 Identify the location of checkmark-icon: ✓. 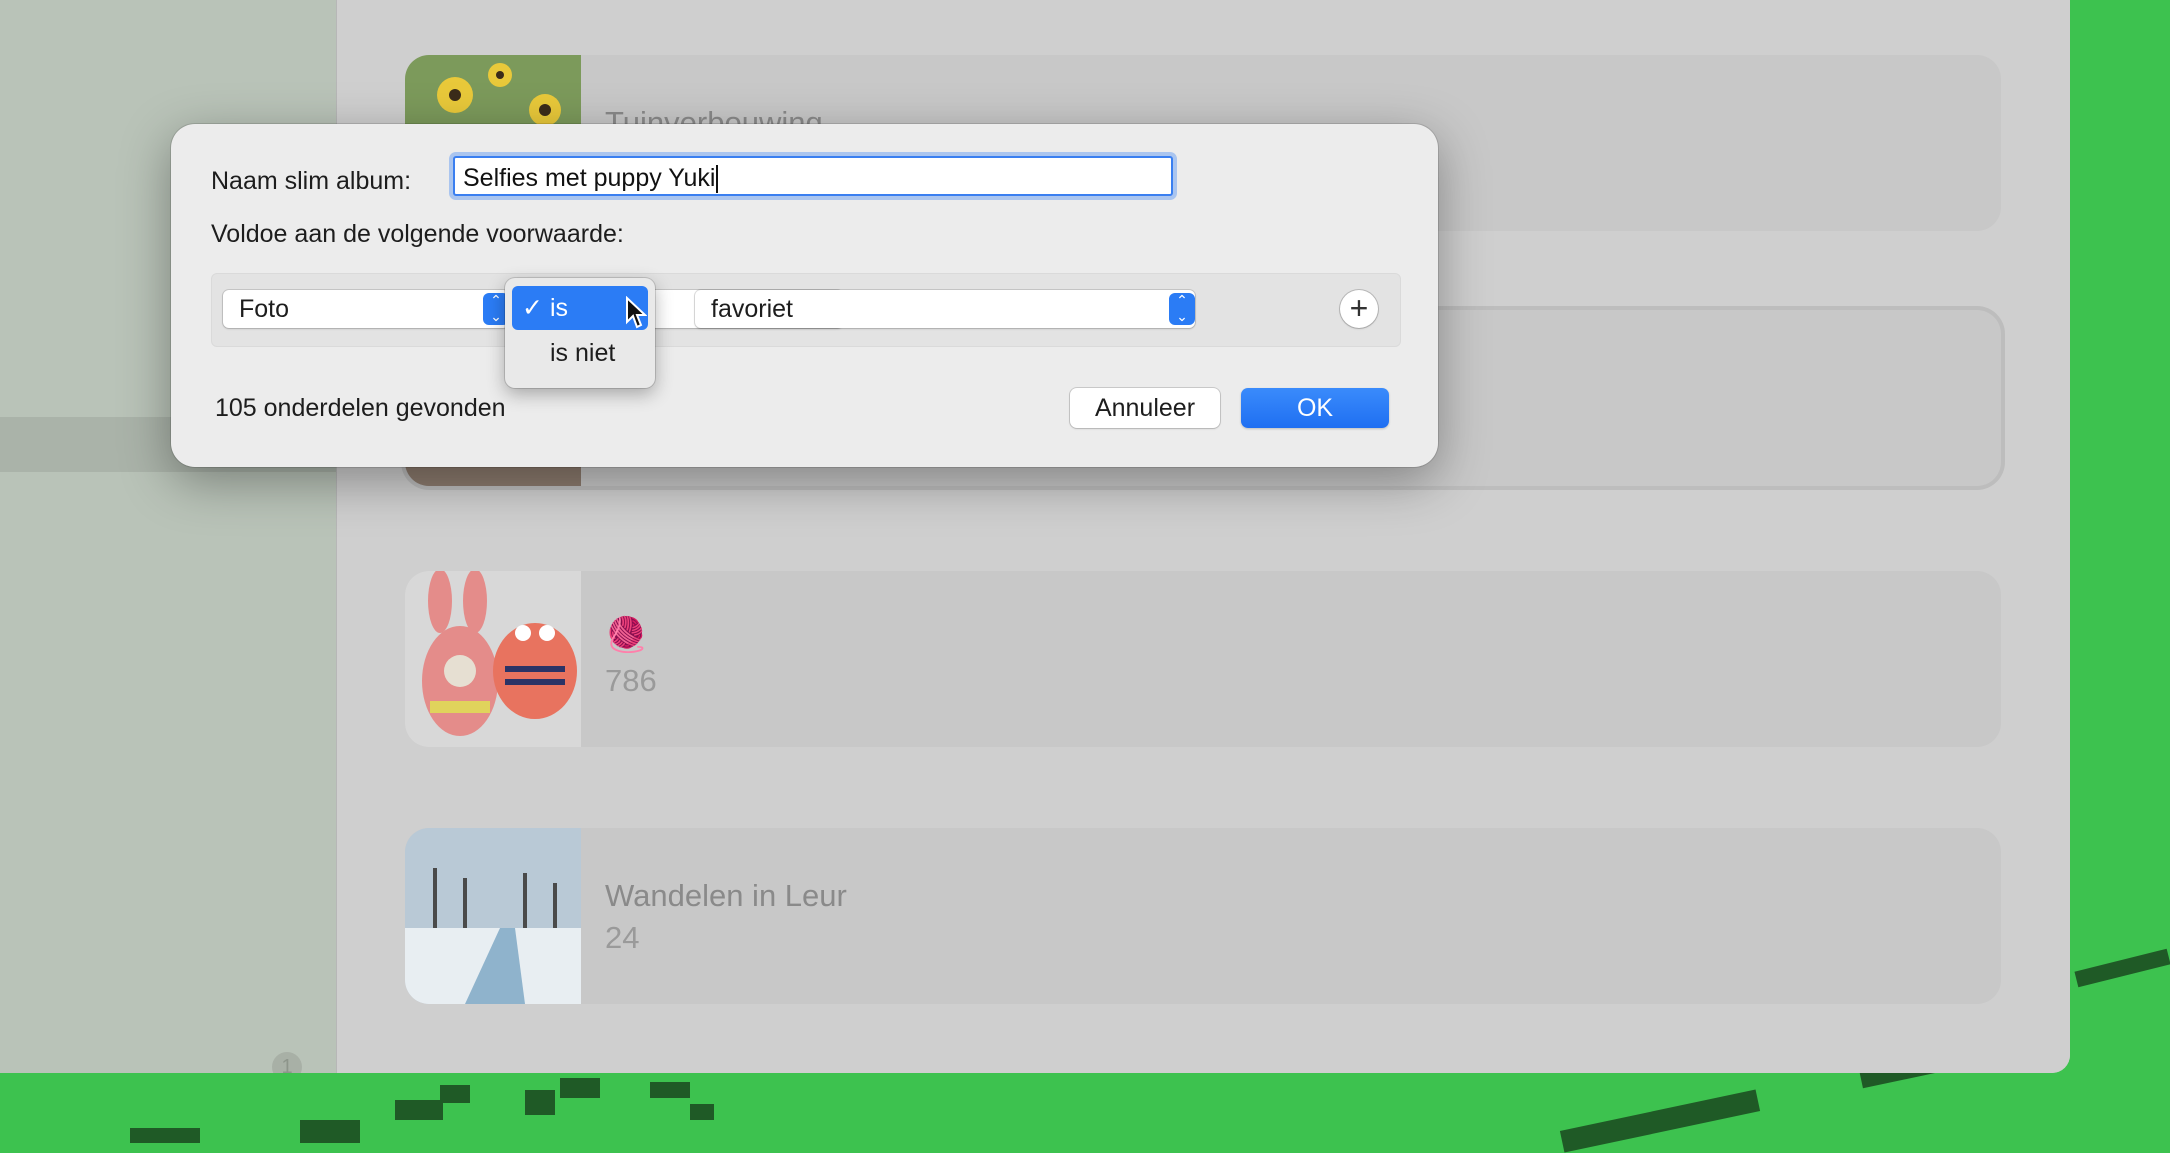
(532, 308).